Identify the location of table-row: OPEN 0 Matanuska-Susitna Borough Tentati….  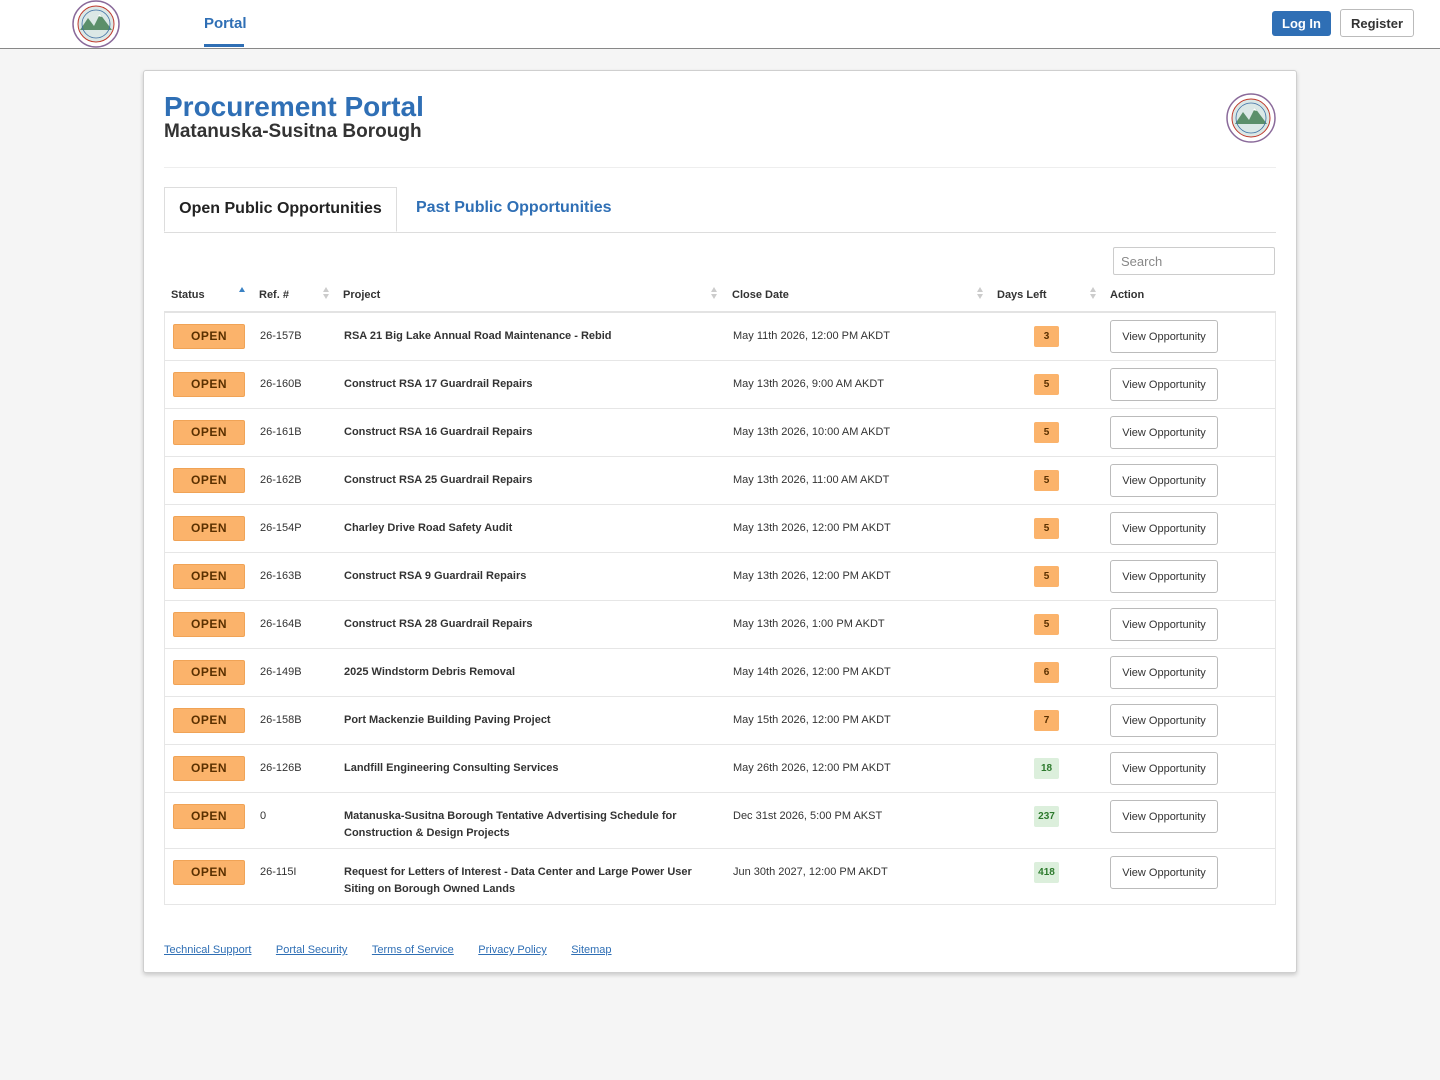
(720, 821).